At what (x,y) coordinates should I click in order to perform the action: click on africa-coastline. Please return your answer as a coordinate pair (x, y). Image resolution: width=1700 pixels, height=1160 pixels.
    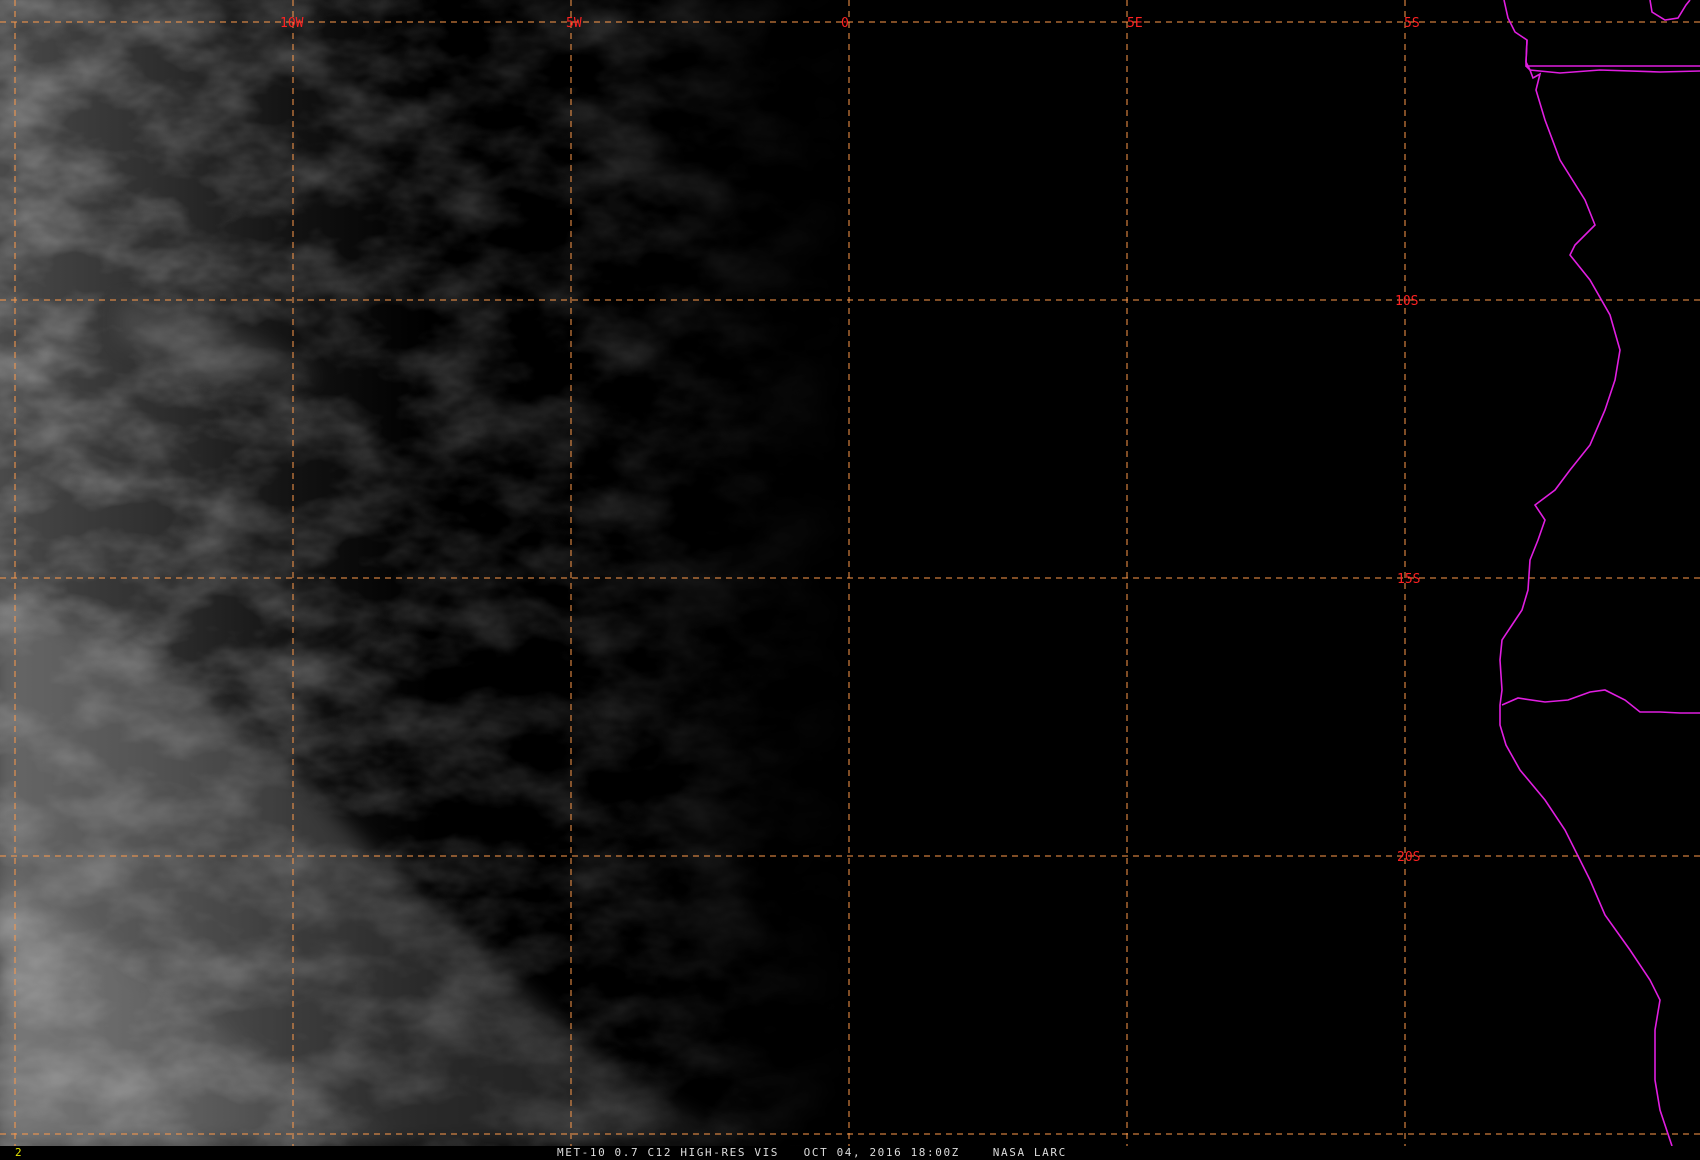
    Looking at the image, I should click on (1586, 573).